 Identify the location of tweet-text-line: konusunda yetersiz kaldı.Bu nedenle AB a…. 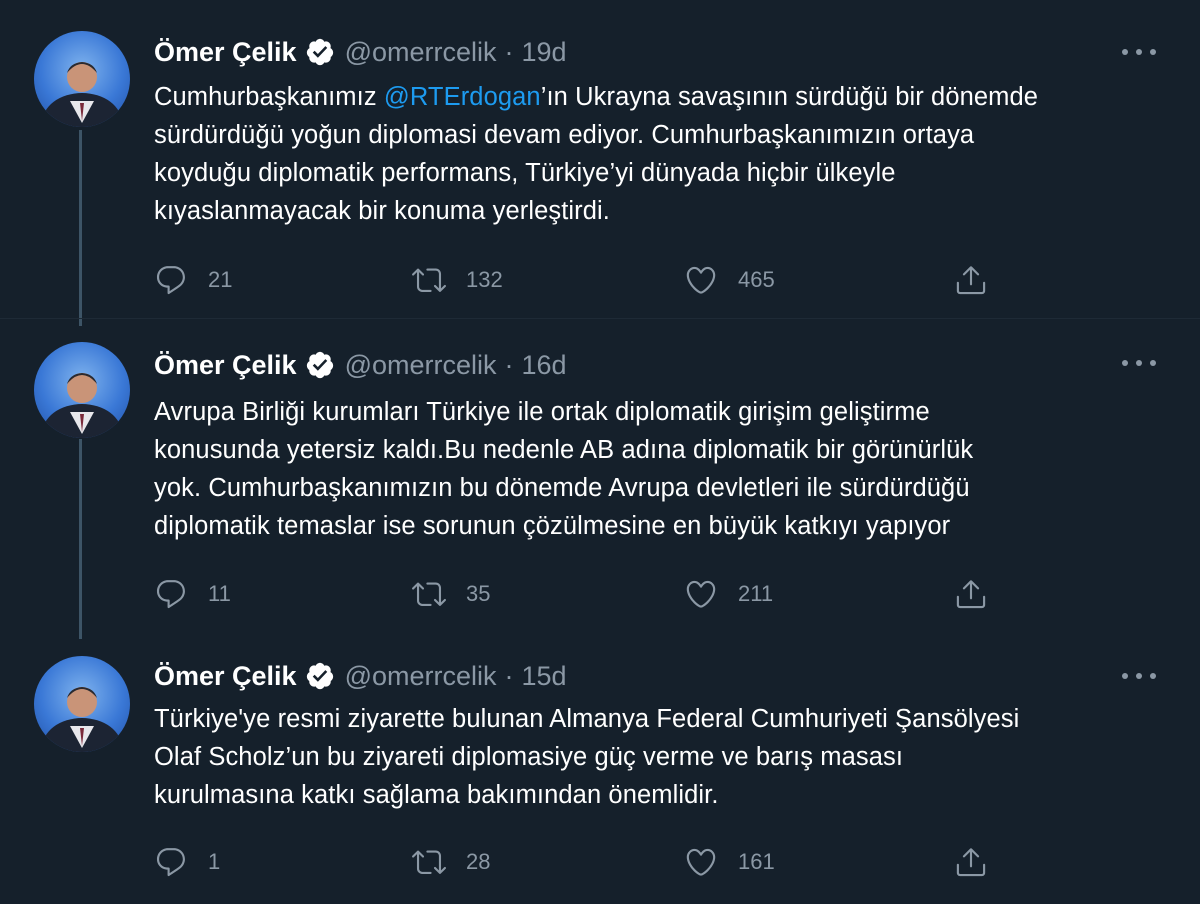
(564, 450).